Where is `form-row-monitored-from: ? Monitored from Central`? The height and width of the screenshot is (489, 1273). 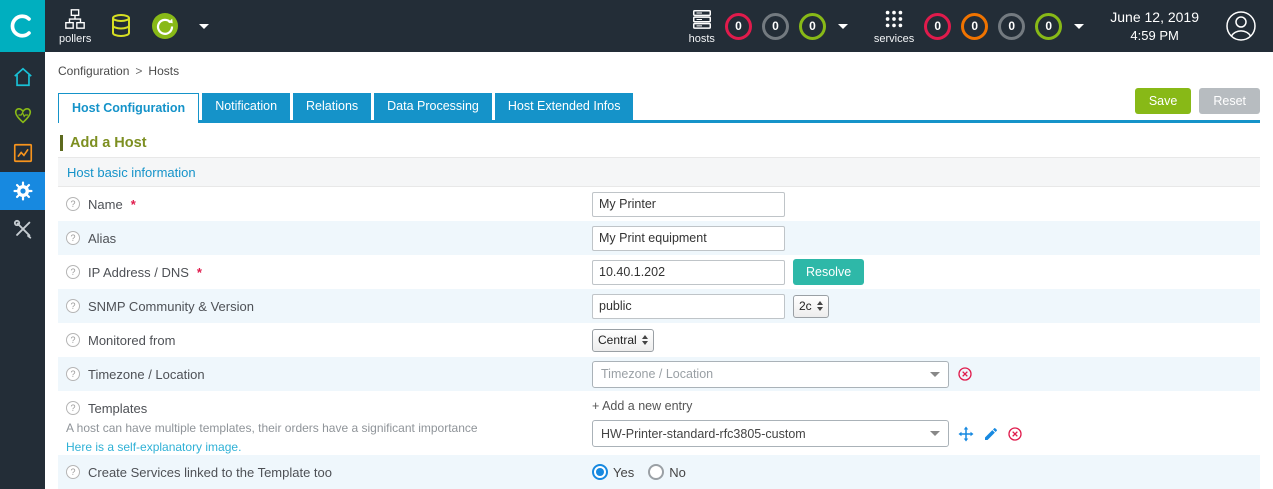
form-row-monitored-from: ? Monitored from Central is located at coordinates (659, 340).